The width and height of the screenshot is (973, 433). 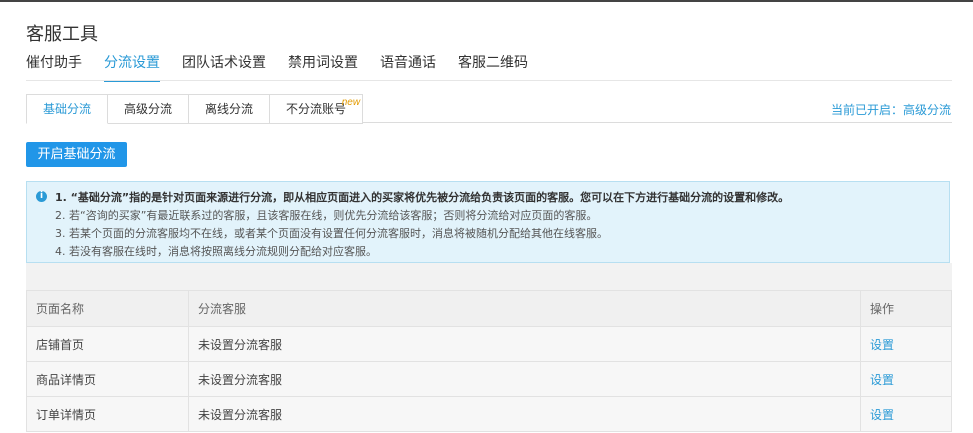 I want to click on info-line-4: 4. 若没有客服在线时，消息将按照离线分流规则分配给对应客服。, so click(x=216, y=251).